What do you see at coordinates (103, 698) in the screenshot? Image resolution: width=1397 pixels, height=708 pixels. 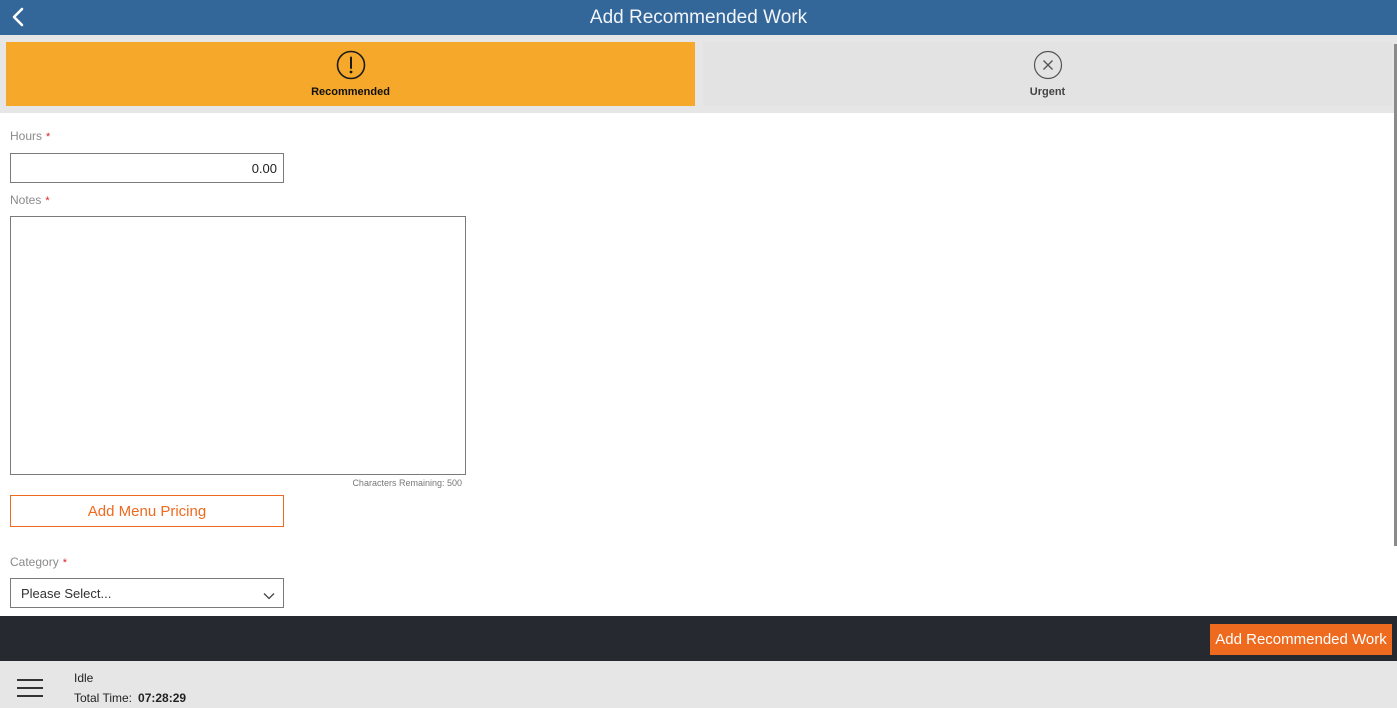 I see `total-time-label: Total Time:` at bounding box center [103, 698].